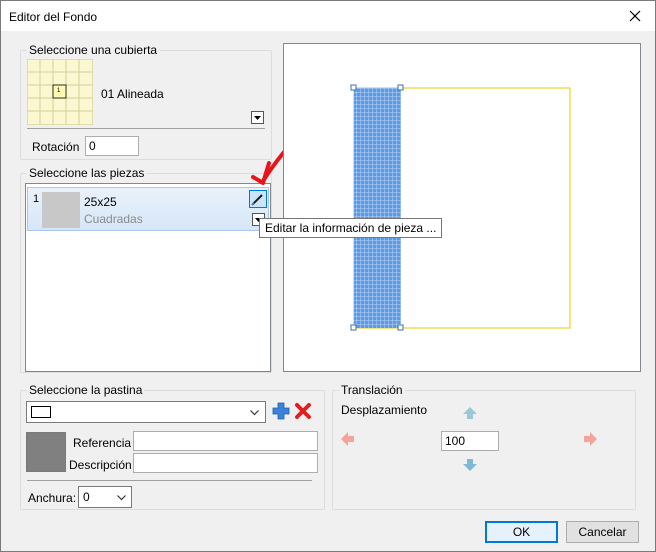 The image size is (656, 552). Describe the element at coordinates (328, 16) in the screenshot. I see `title-bar: Editor del Fondo` at that location.